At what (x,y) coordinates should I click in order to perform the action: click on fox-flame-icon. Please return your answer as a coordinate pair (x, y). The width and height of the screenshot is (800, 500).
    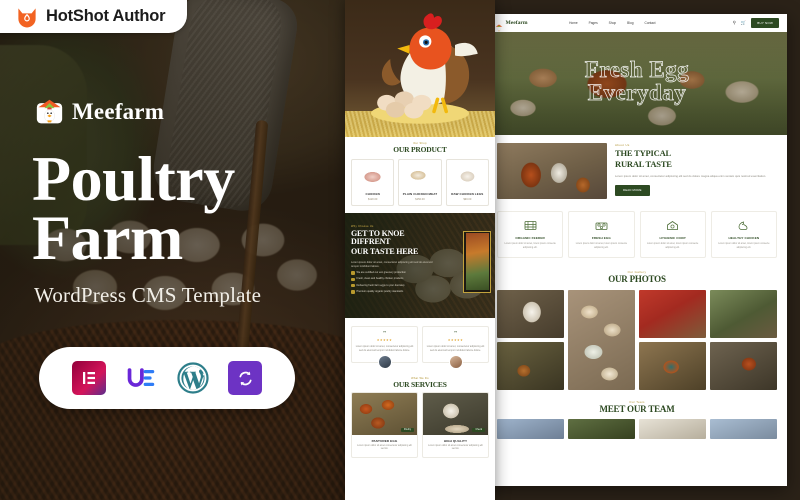
    Looking at the image, I should click on (27, 17).